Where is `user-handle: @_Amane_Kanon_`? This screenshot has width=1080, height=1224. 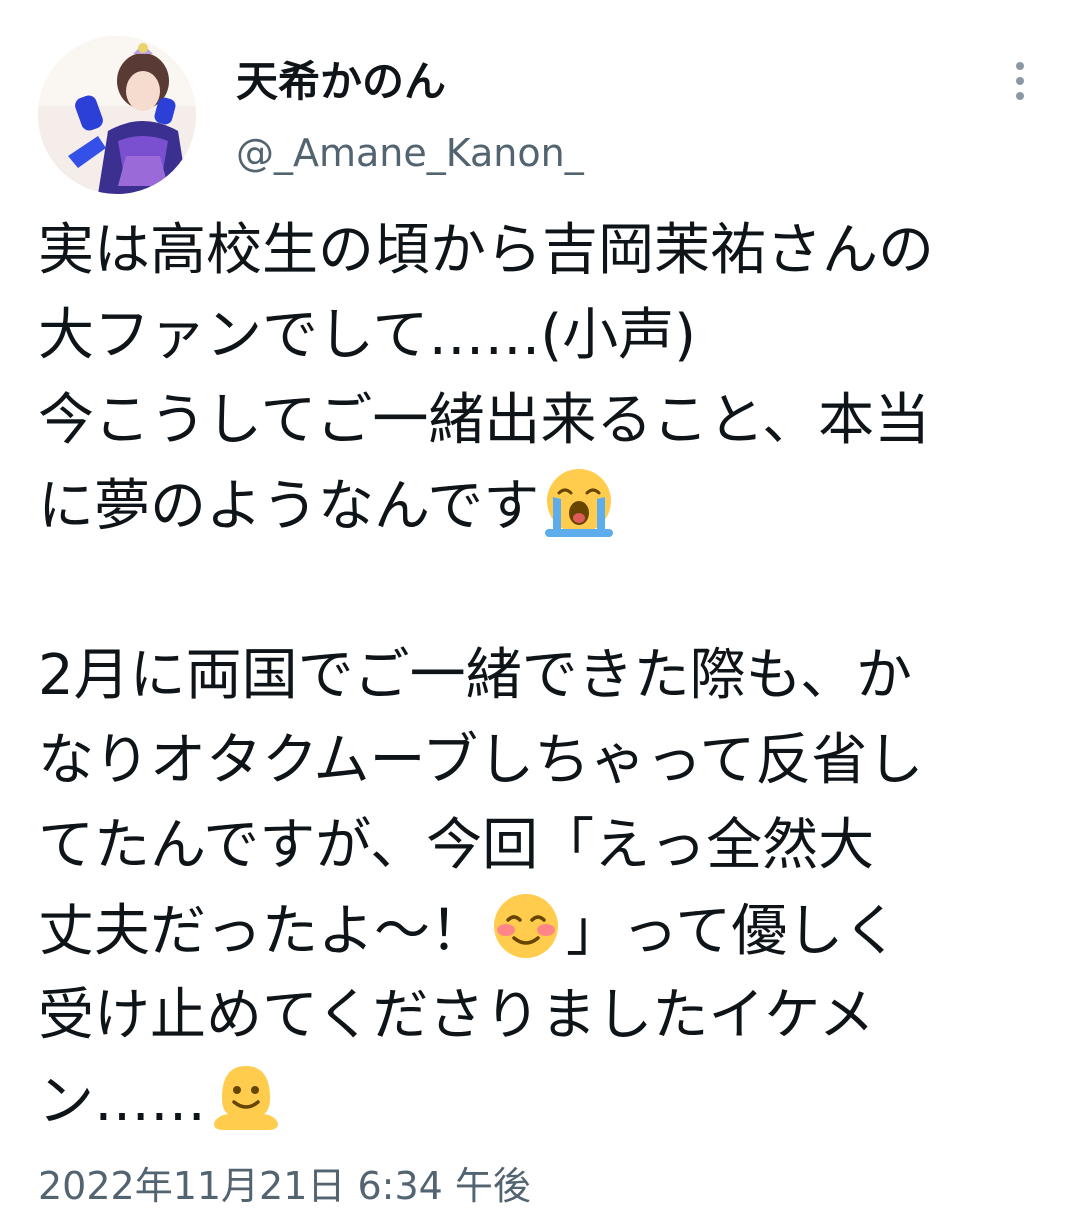
user-handle: @_Amane_Kanon_ is located at coordinates (410, 153).